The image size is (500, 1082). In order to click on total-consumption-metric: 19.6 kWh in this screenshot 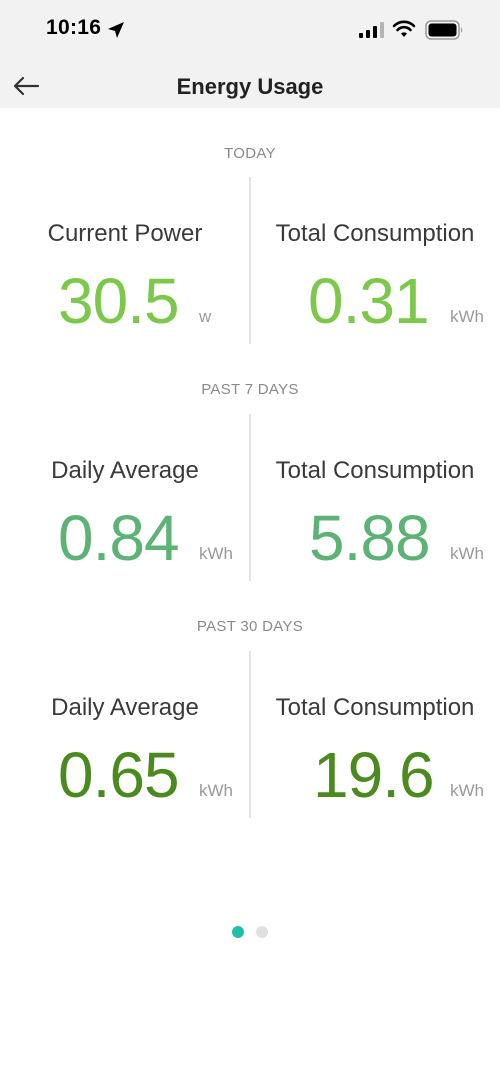, I will do `click(375, 774)`.